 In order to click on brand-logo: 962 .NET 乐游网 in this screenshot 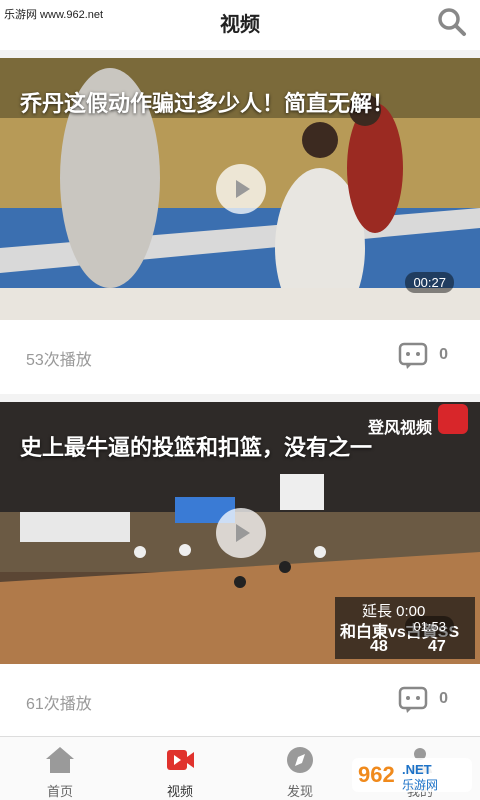, I will do `click(412, 775)`.